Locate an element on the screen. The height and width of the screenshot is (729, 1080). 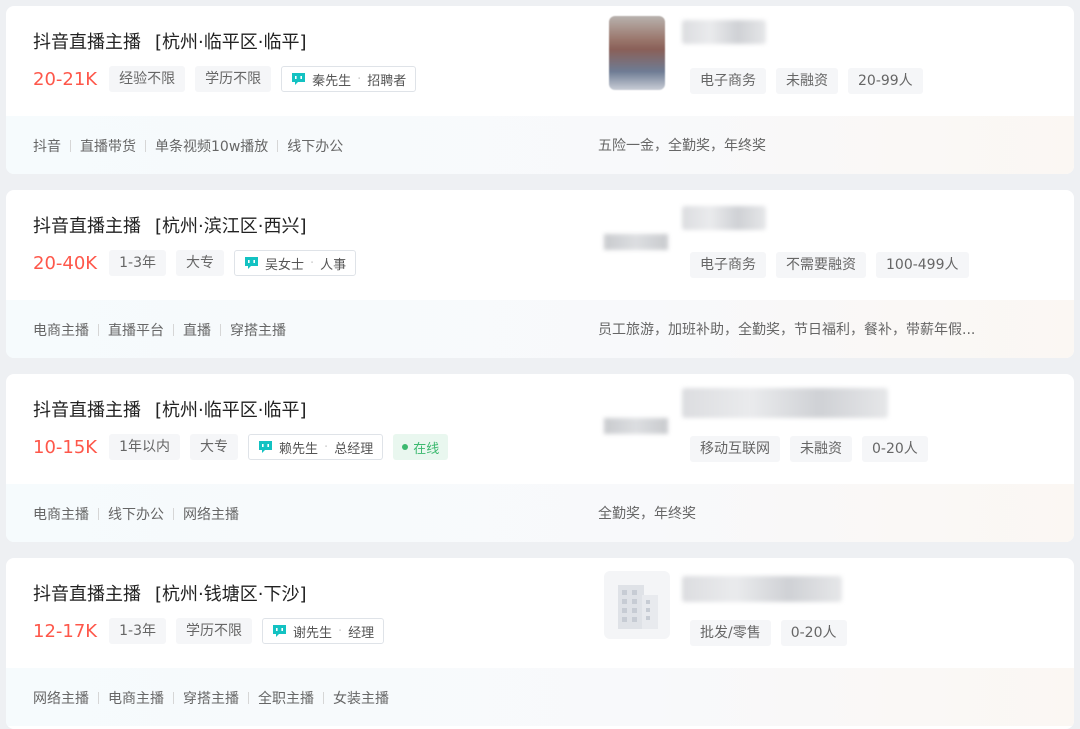
company-industry-tag: 批发/零售 is located at coordinates (730, 633).